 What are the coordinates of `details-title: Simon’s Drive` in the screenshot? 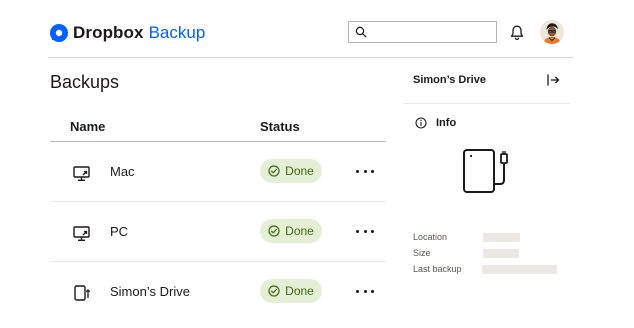 It's located at (449, 80).